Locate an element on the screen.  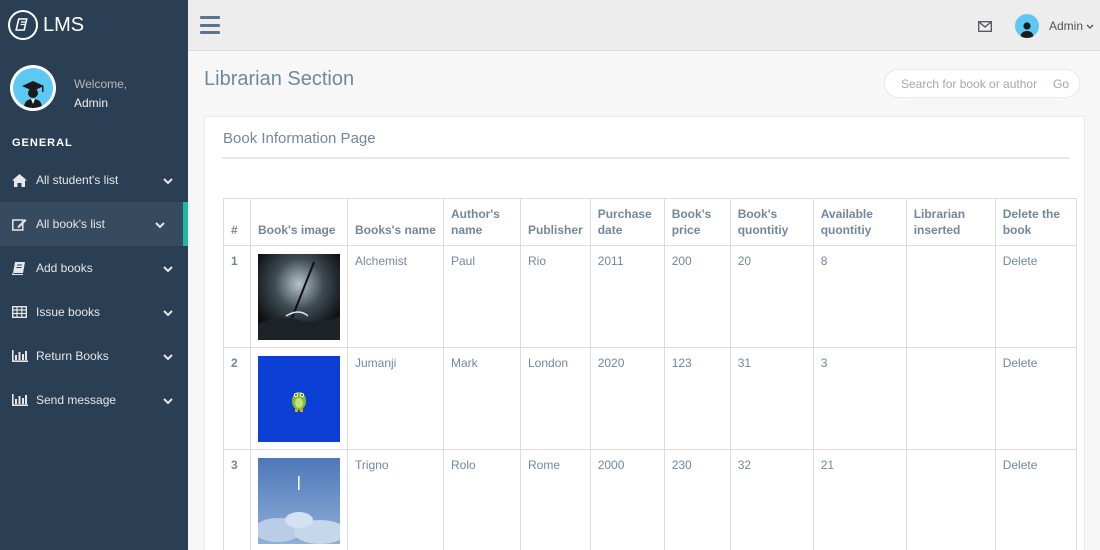
avatar is located at coordinates (33, 88).